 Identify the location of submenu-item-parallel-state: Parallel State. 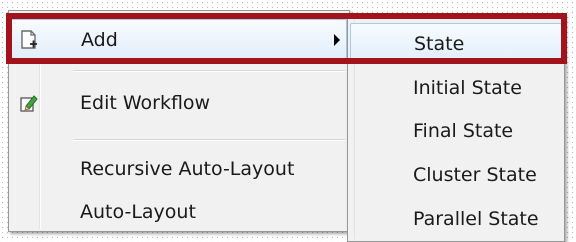
(456, 219).